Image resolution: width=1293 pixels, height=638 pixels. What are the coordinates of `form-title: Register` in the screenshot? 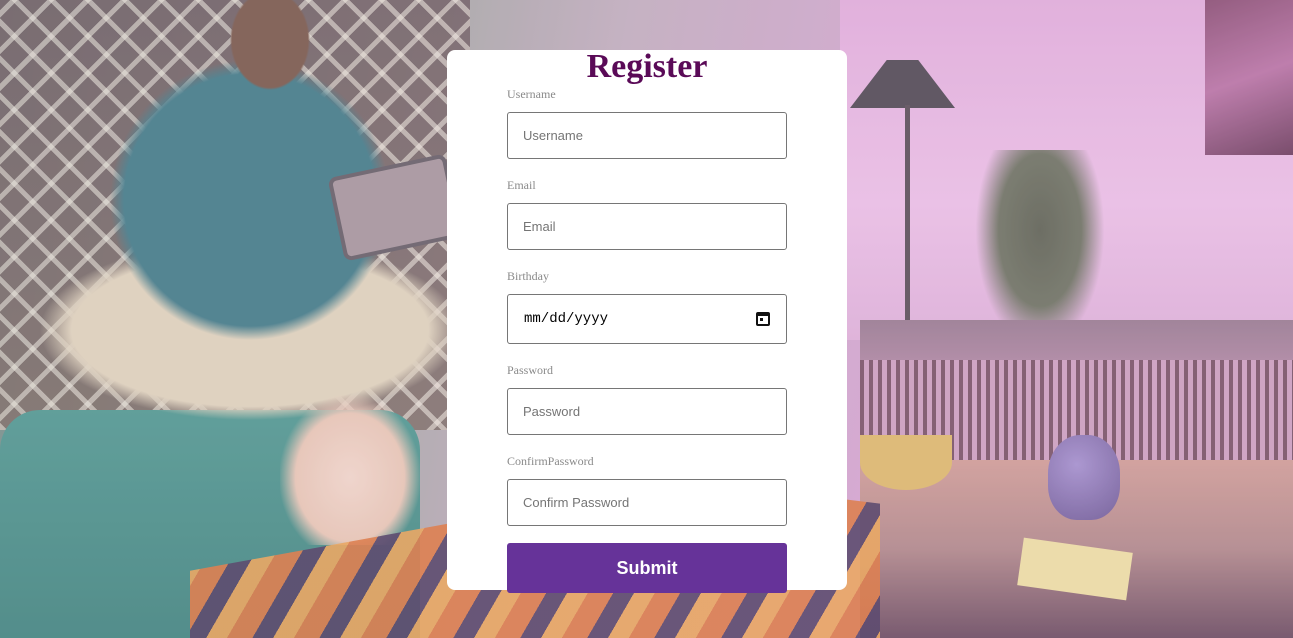 It's located at (647, 66).